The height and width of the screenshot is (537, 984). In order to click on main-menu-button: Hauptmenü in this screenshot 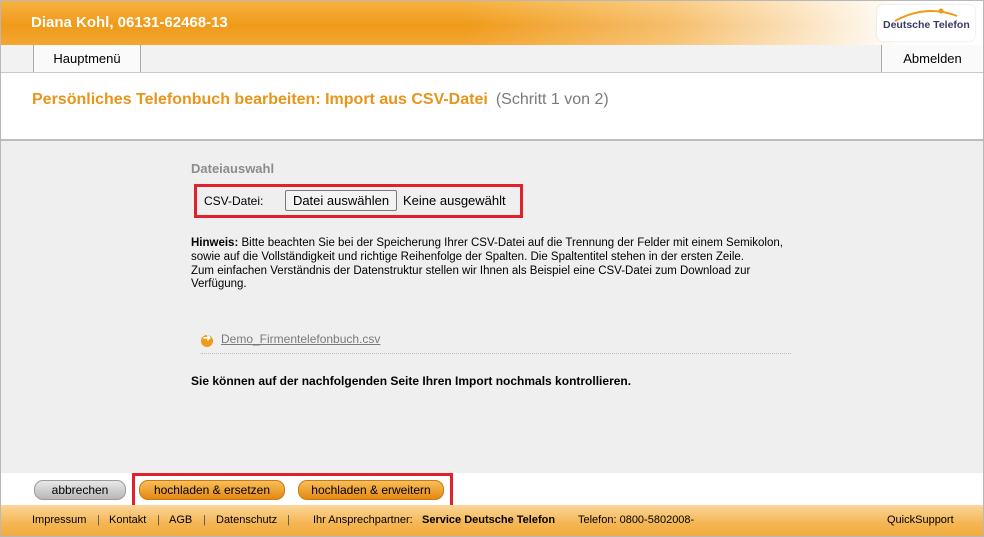, I will do `click(87, 58)`.